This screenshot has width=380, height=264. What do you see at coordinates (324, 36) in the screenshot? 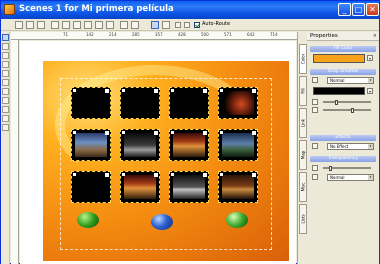
I see `properties-title: Properties` at bounding box center [324, 36].